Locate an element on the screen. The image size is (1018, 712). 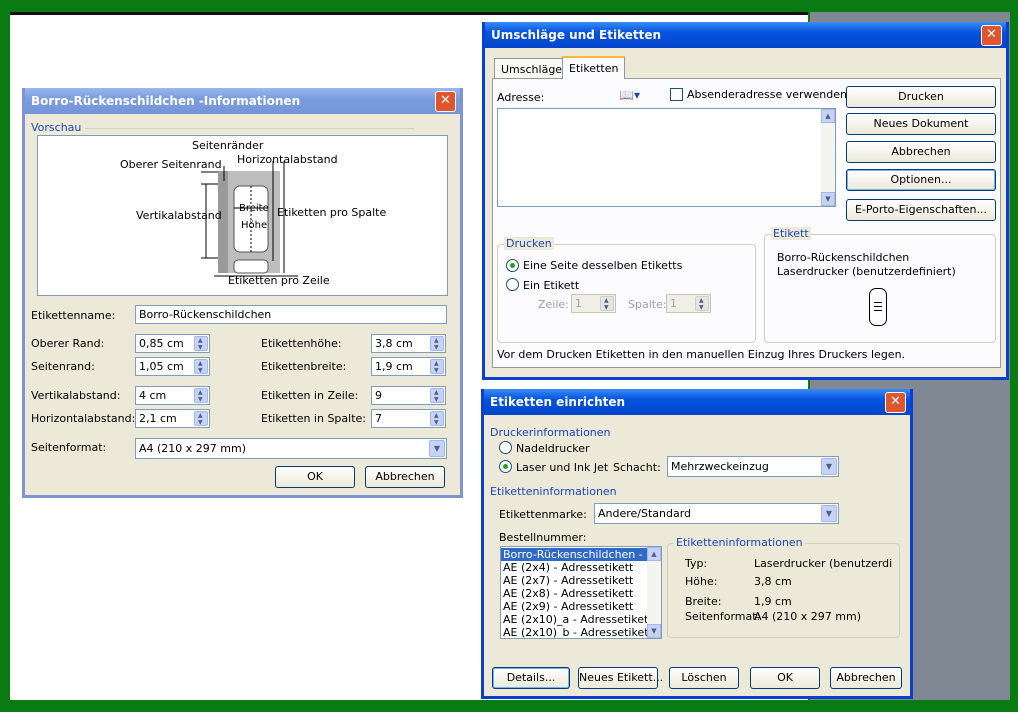
cancel-button: Abbrechen is located at coordinates (405, 477).